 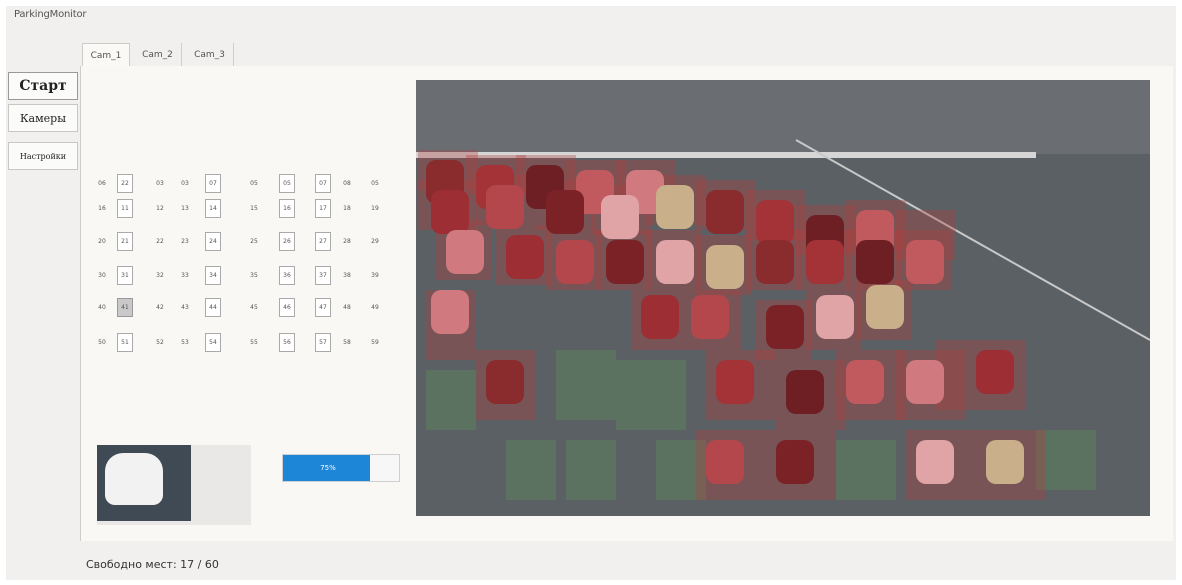 I want to click on parking-slot: 28, so click(x=347, y=241).